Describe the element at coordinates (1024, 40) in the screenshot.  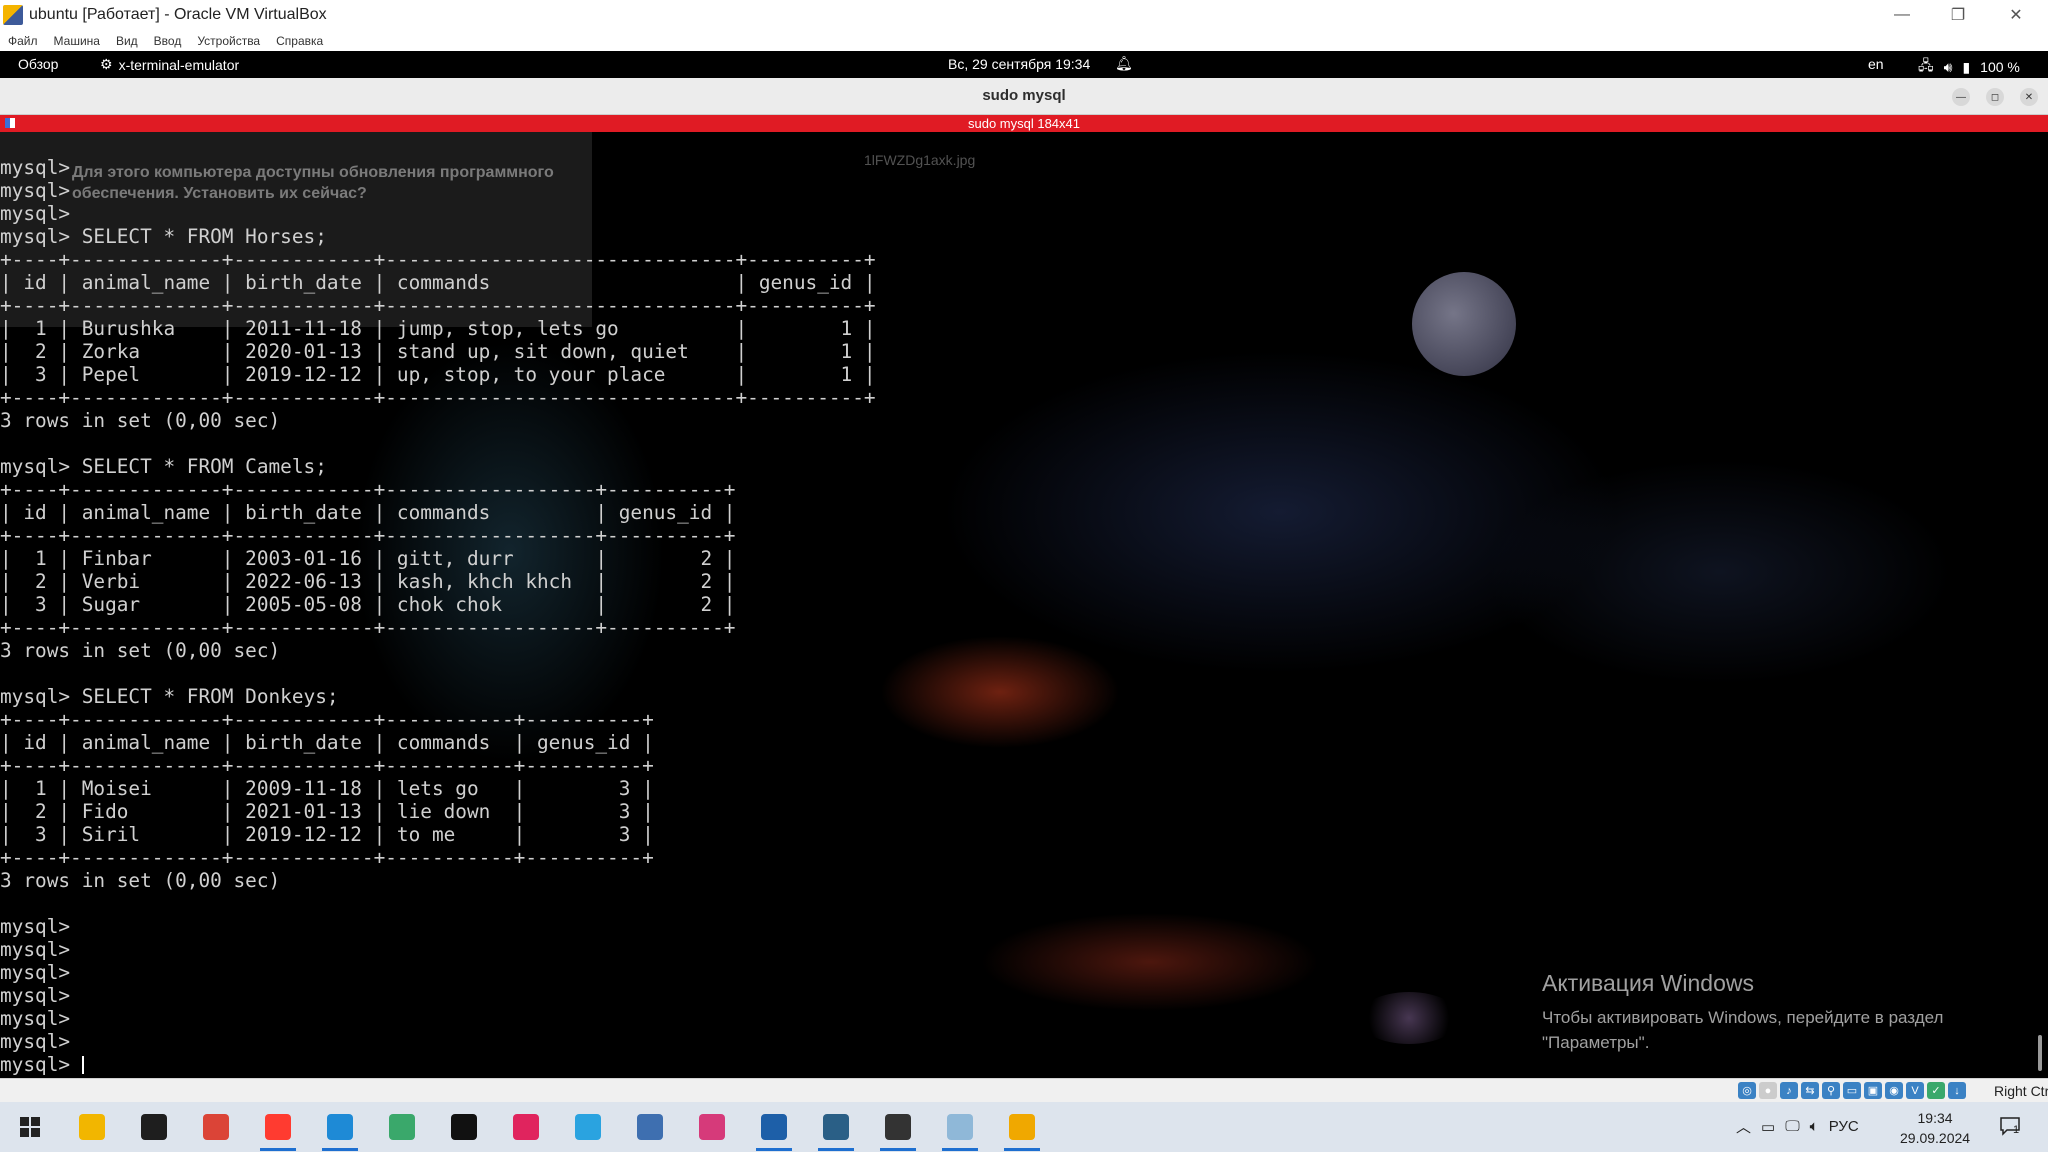
I see `vbox-menubar: Файл Машина Вид Ввод Устройства Справка` at that location.